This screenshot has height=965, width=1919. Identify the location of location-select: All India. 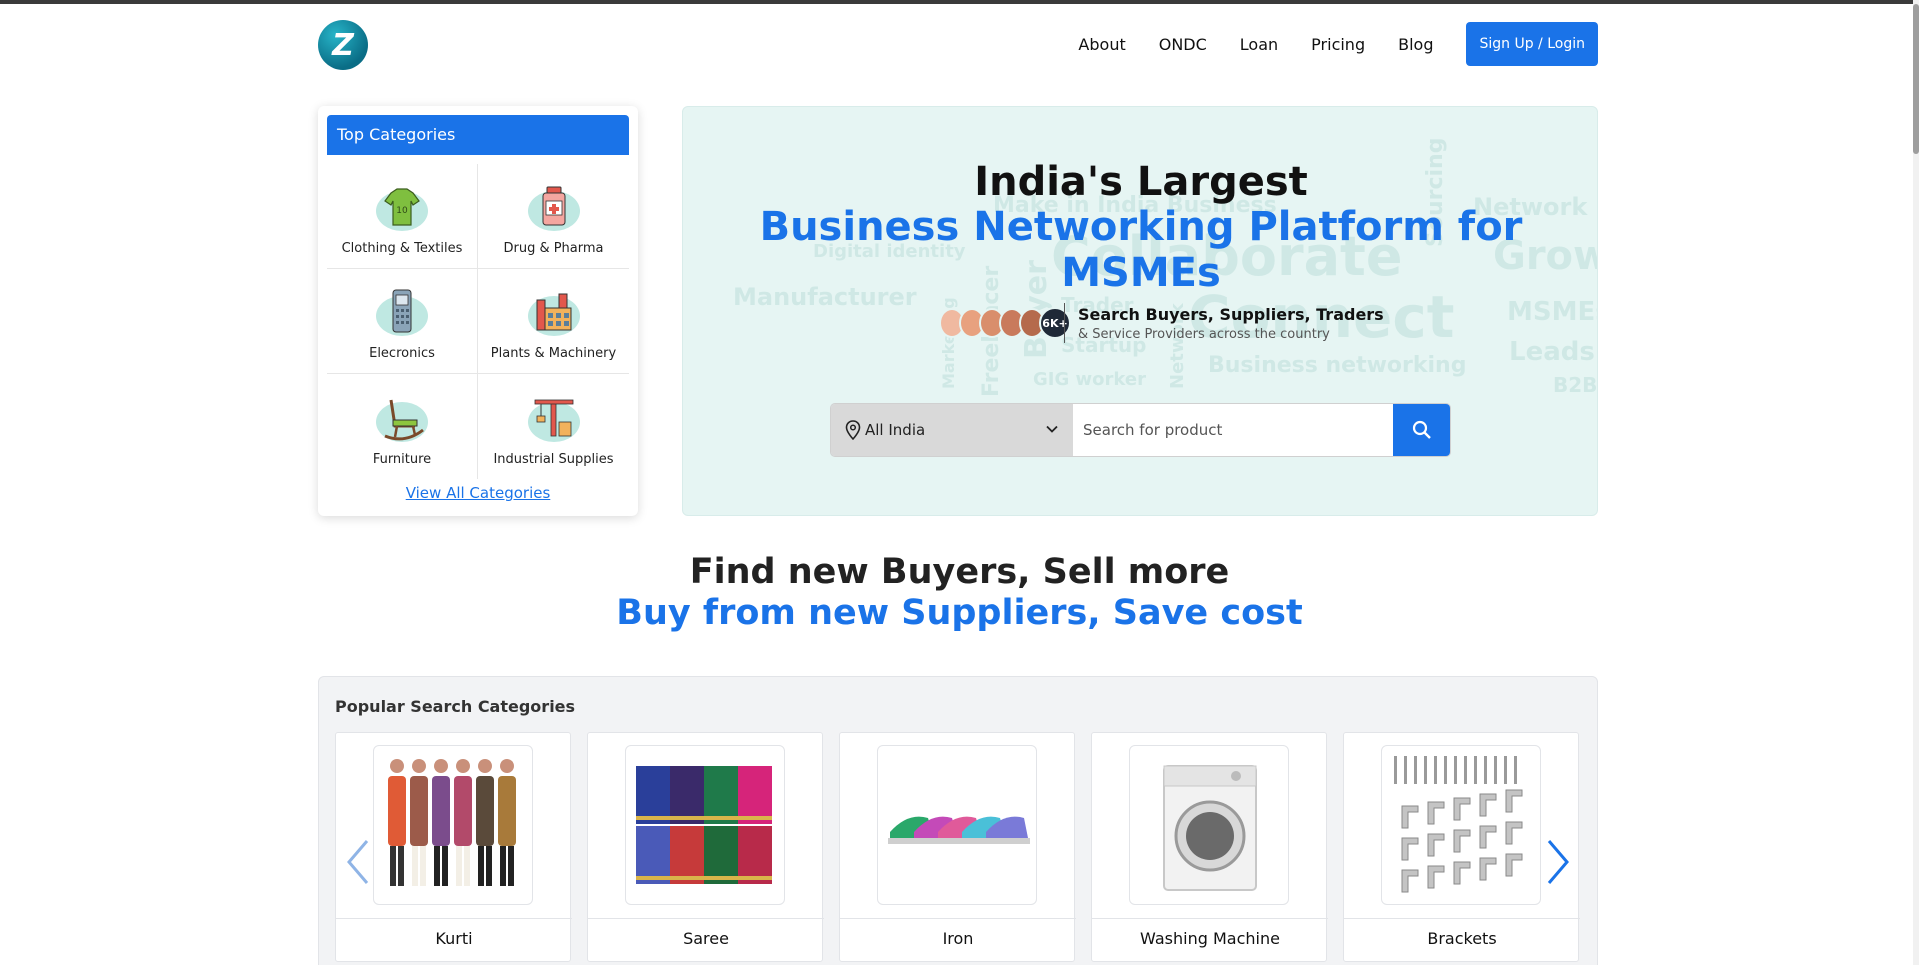
(952, 430).